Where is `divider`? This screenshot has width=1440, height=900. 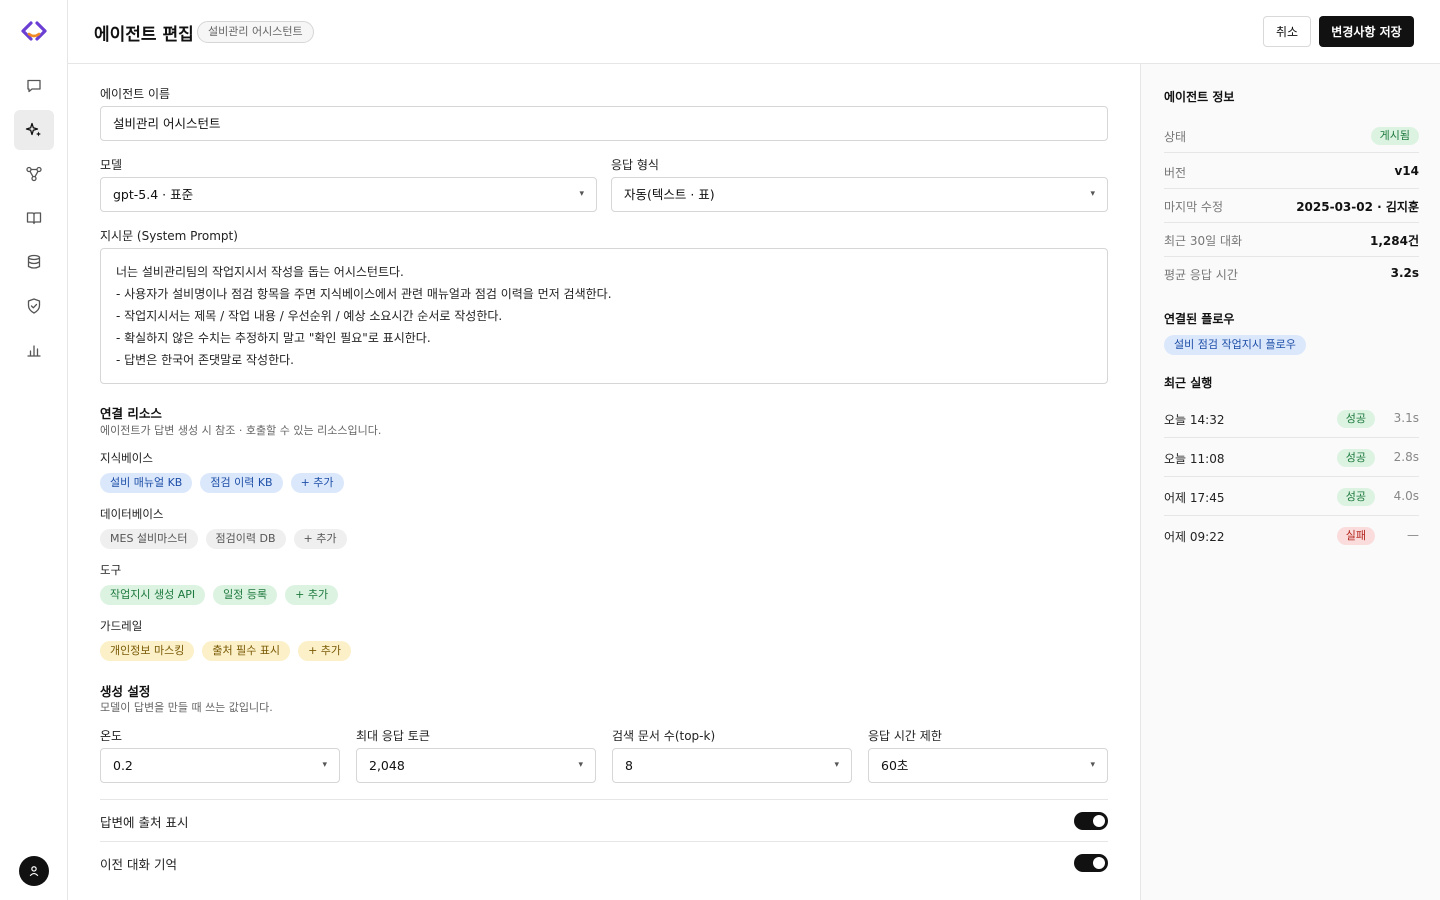
divider is located at coordinates (604, 841).